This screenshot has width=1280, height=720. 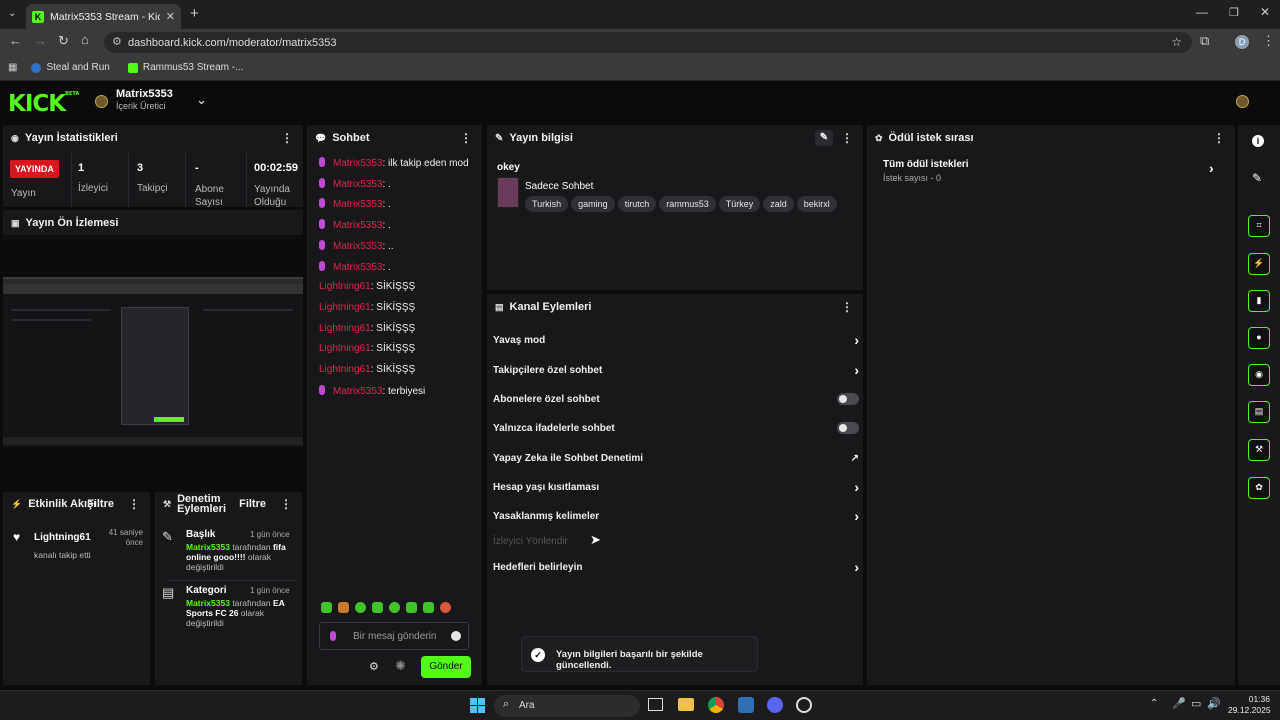 I want to click on channel-action-row: Yavaş mod ›, so click(x=676, y=340).